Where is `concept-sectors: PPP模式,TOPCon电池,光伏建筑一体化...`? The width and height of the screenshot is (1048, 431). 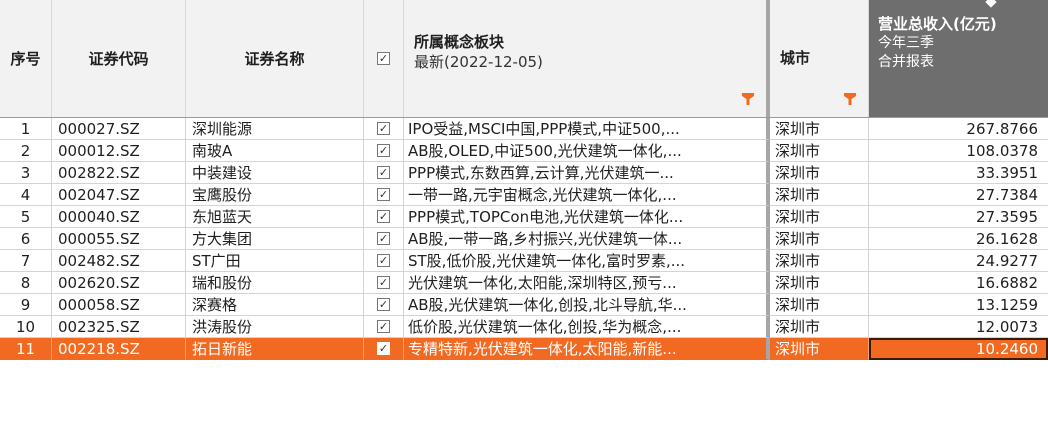
concept-sectors: PPP模式,TOPCon电池,光伏建筑一体化... is located at coordinates (587, 217).